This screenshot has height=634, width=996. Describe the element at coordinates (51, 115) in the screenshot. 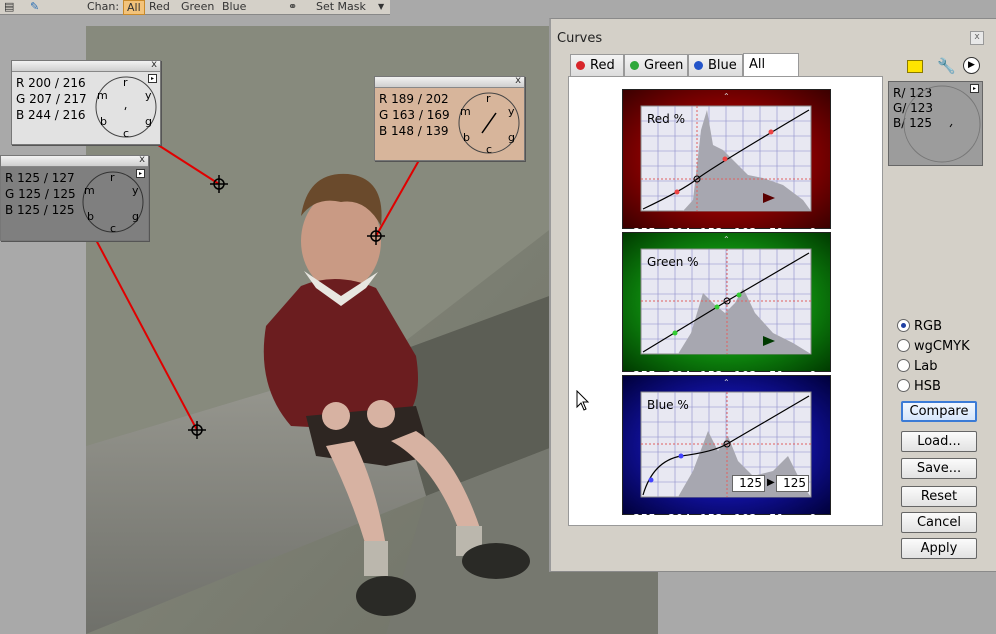

I see `sampler-1-blue: B 244 / 216` at that location.